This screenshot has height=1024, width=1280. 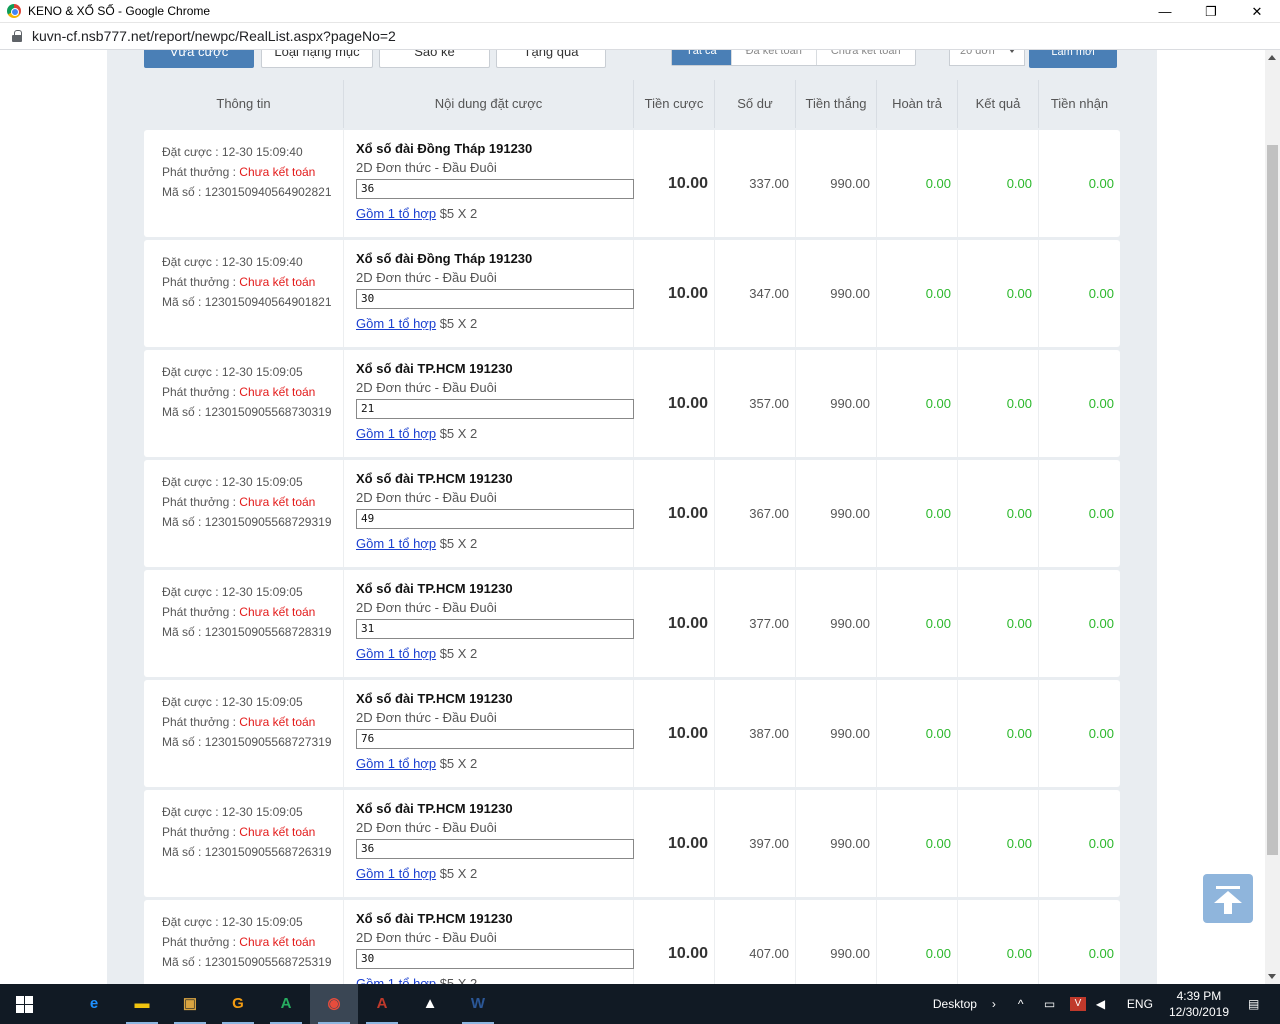 I want to click on taskbar-app: ▲, so click(x=430, y=1004).